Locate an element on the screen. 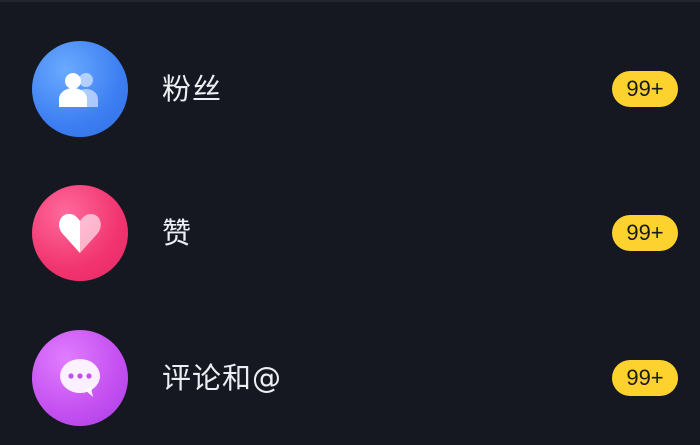 Image resolution: width=700 pixels, height=445 pixels. likes-label: 赞 is located at coordinates (177, 233).